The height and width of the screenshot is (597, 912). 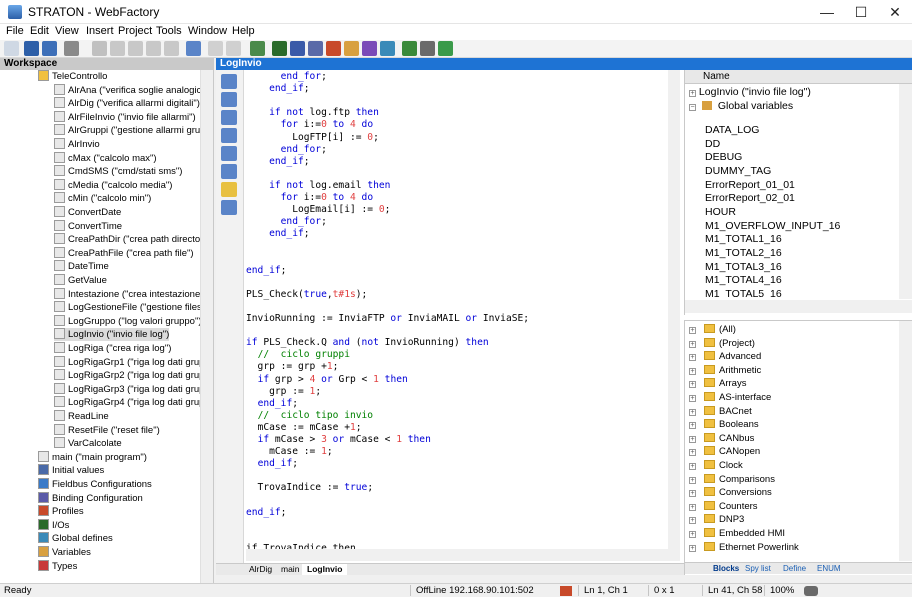 I want to click on fieldbus-icon, so click(x=369, y=48).